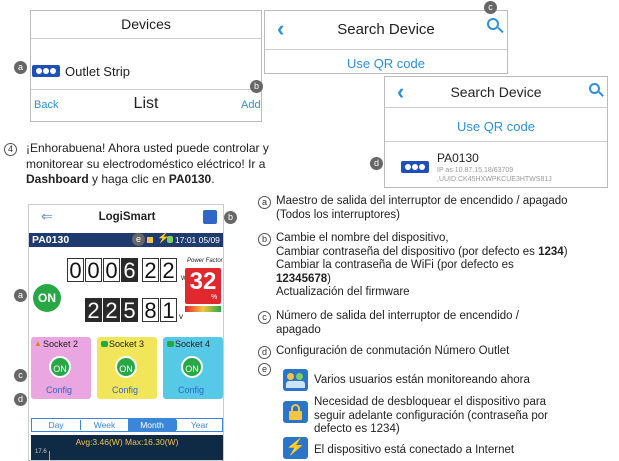 The width and height of the screenshot is (619, 461). I want to click on list-title: List, so click(146, 103).